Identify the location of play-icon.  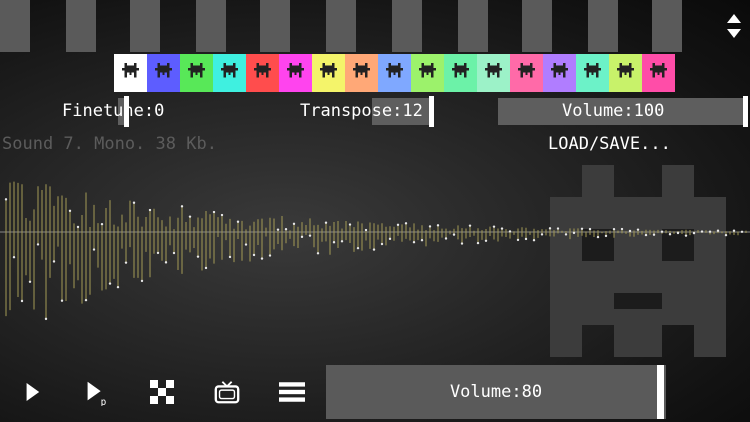
(32, 392).